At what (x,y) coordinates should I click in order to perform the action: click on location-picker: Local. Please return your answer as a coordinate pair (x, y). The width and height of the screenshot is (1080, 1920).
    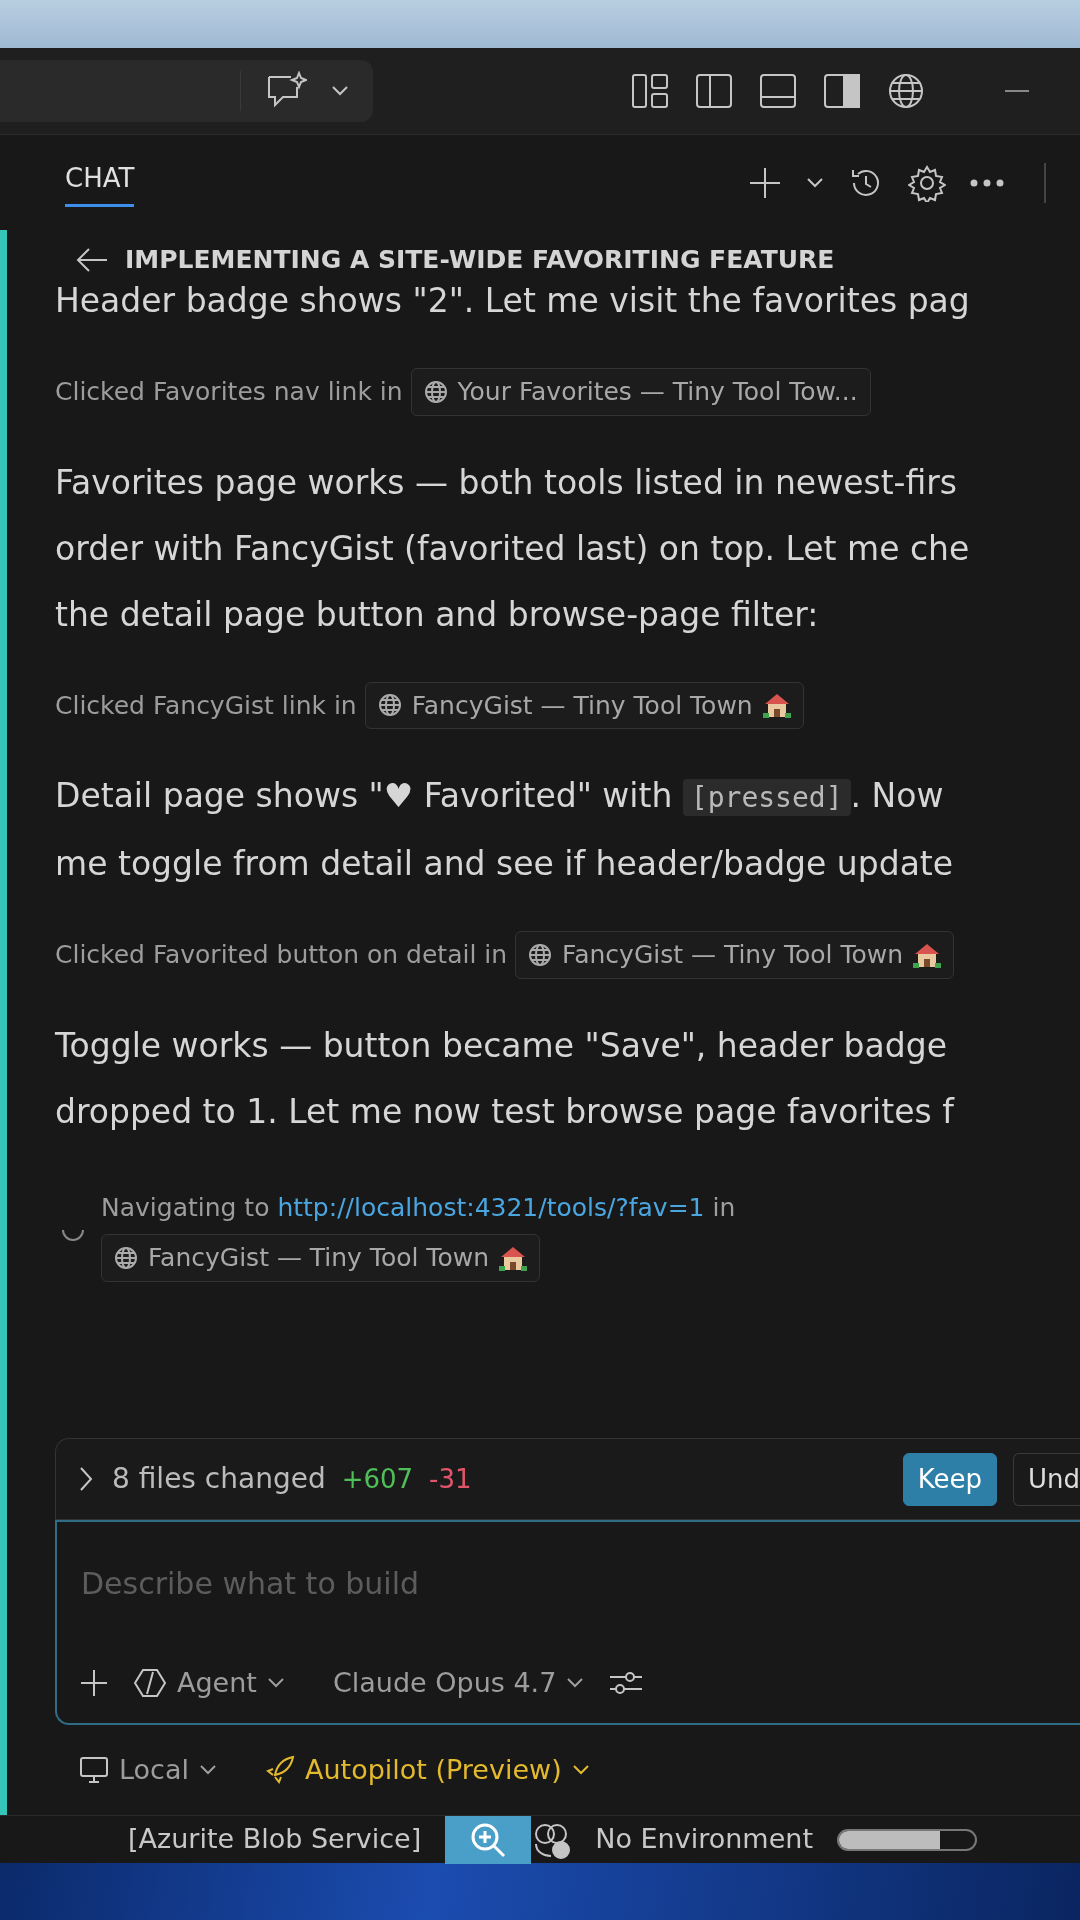
    Looking at the image, I should click on (148, 1770).